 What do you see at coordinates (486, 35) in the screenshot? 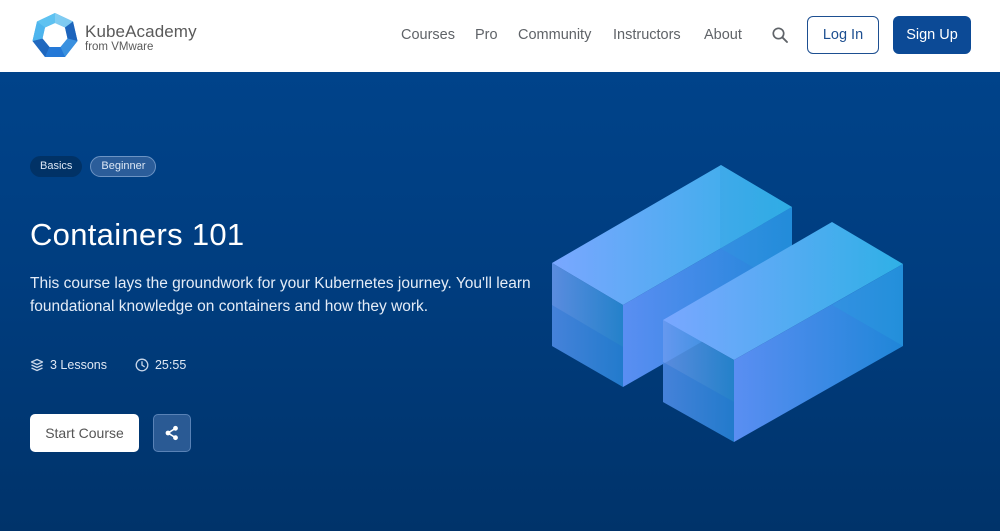
I see `nav-link-pro: Pro` at bounding box center [486, 35].